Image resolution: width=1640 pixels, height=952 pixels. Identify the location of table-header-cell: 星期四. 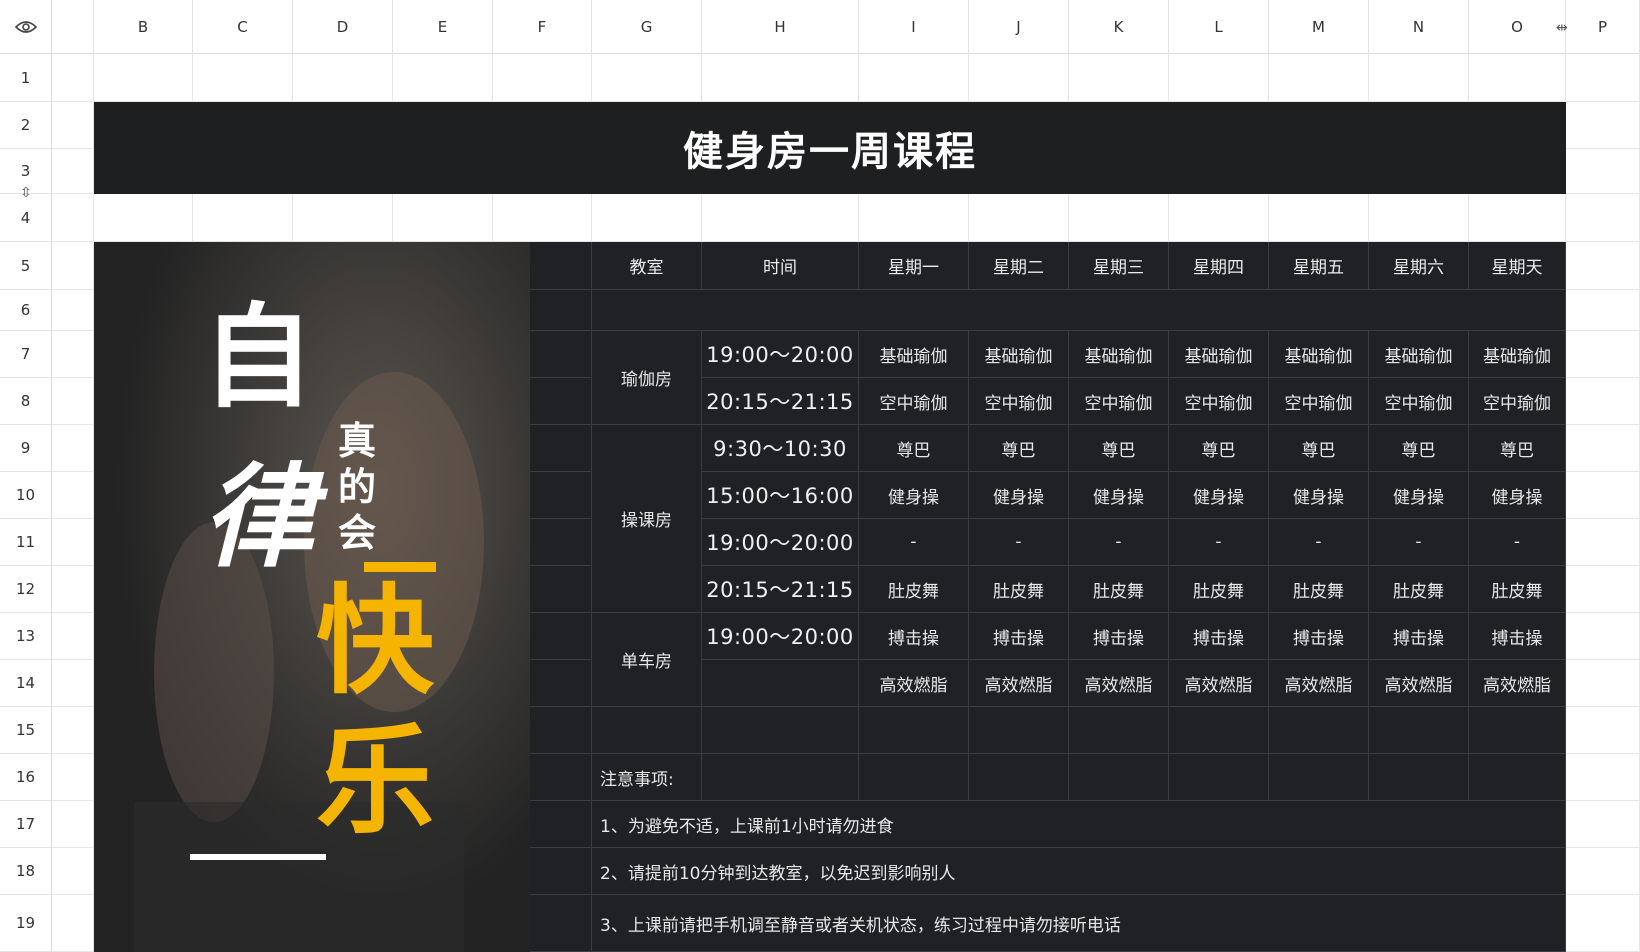
(1219, 266).